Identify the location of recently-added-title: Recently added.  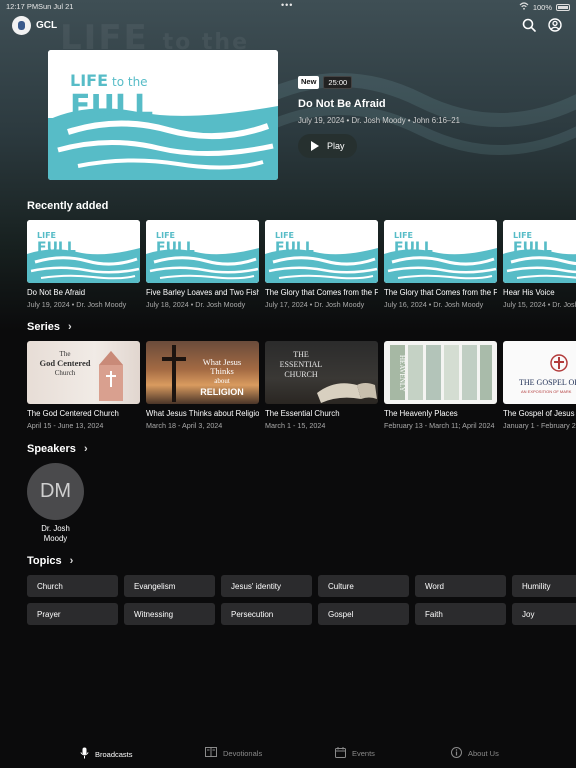
(68, 206).